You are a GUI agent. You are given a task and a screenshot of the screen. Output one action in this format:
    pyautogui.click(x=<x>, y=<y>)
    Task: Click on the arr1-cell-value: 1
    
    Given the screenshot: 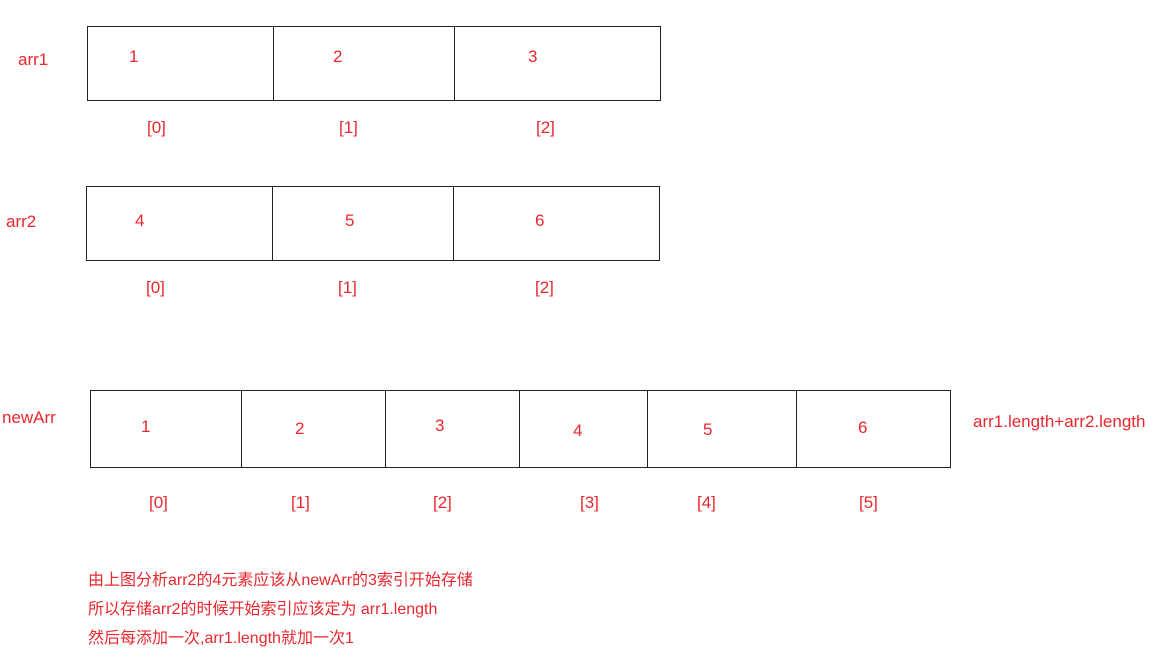 What is the action you would take?
    pyautogui.click(x=134, y=56)
    